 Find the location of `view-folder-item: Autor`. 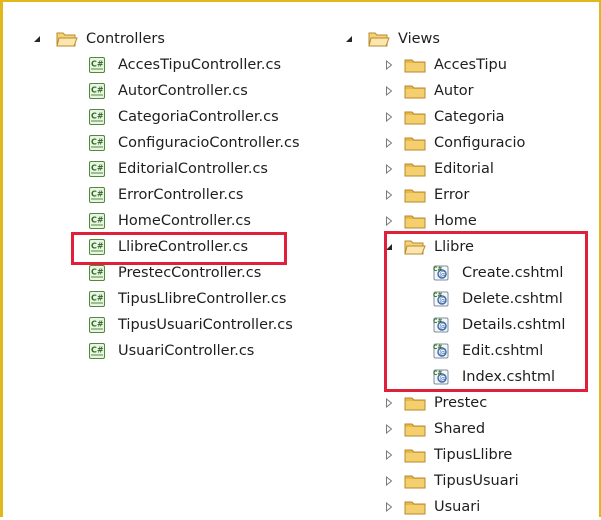

view-folder-item: Autor is located at coordinates (453, 91).